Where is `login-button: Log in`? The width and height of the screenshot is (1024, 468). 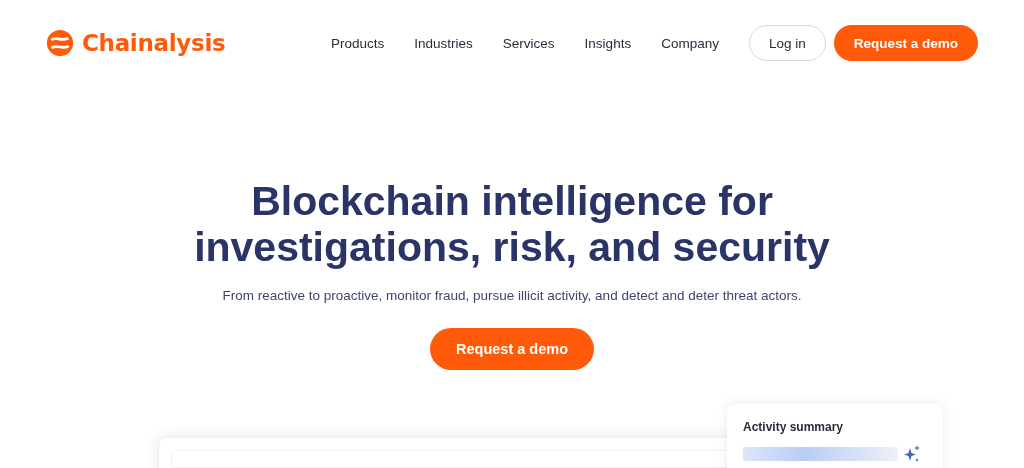 login-button: Log in is located at coordinates (787, 43).